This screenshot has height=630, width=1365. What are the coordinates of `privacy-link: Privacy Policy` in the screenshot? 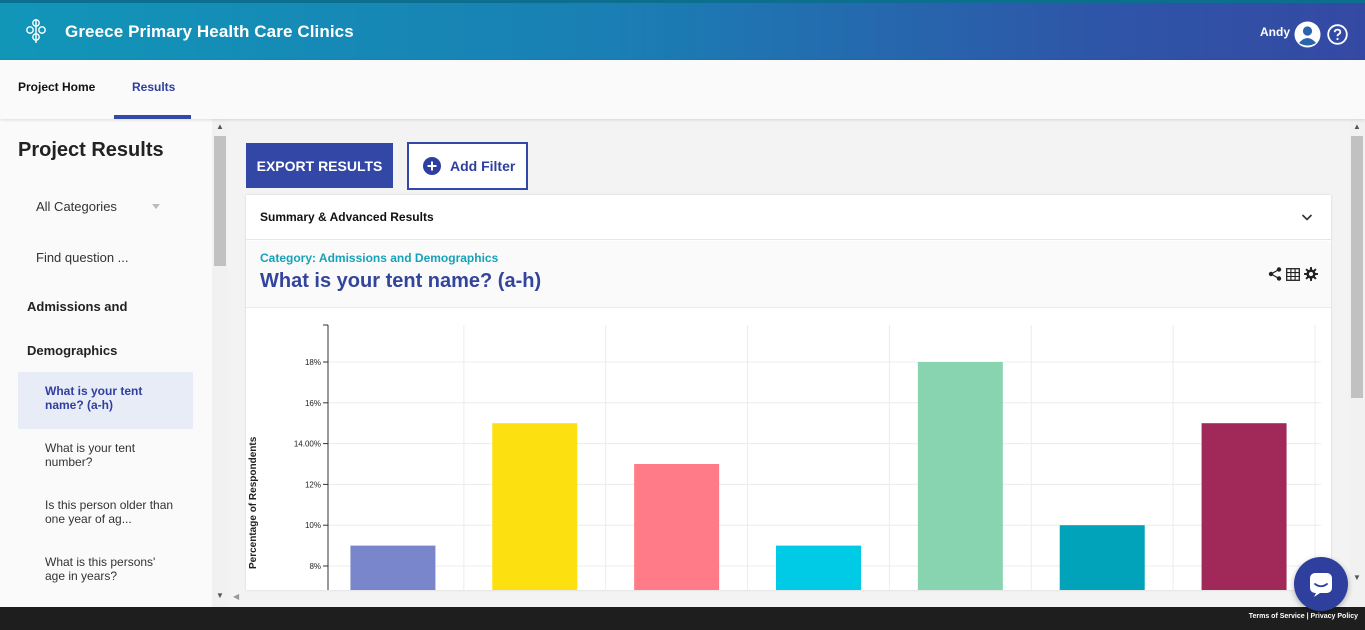 It's located at (1334, 616).